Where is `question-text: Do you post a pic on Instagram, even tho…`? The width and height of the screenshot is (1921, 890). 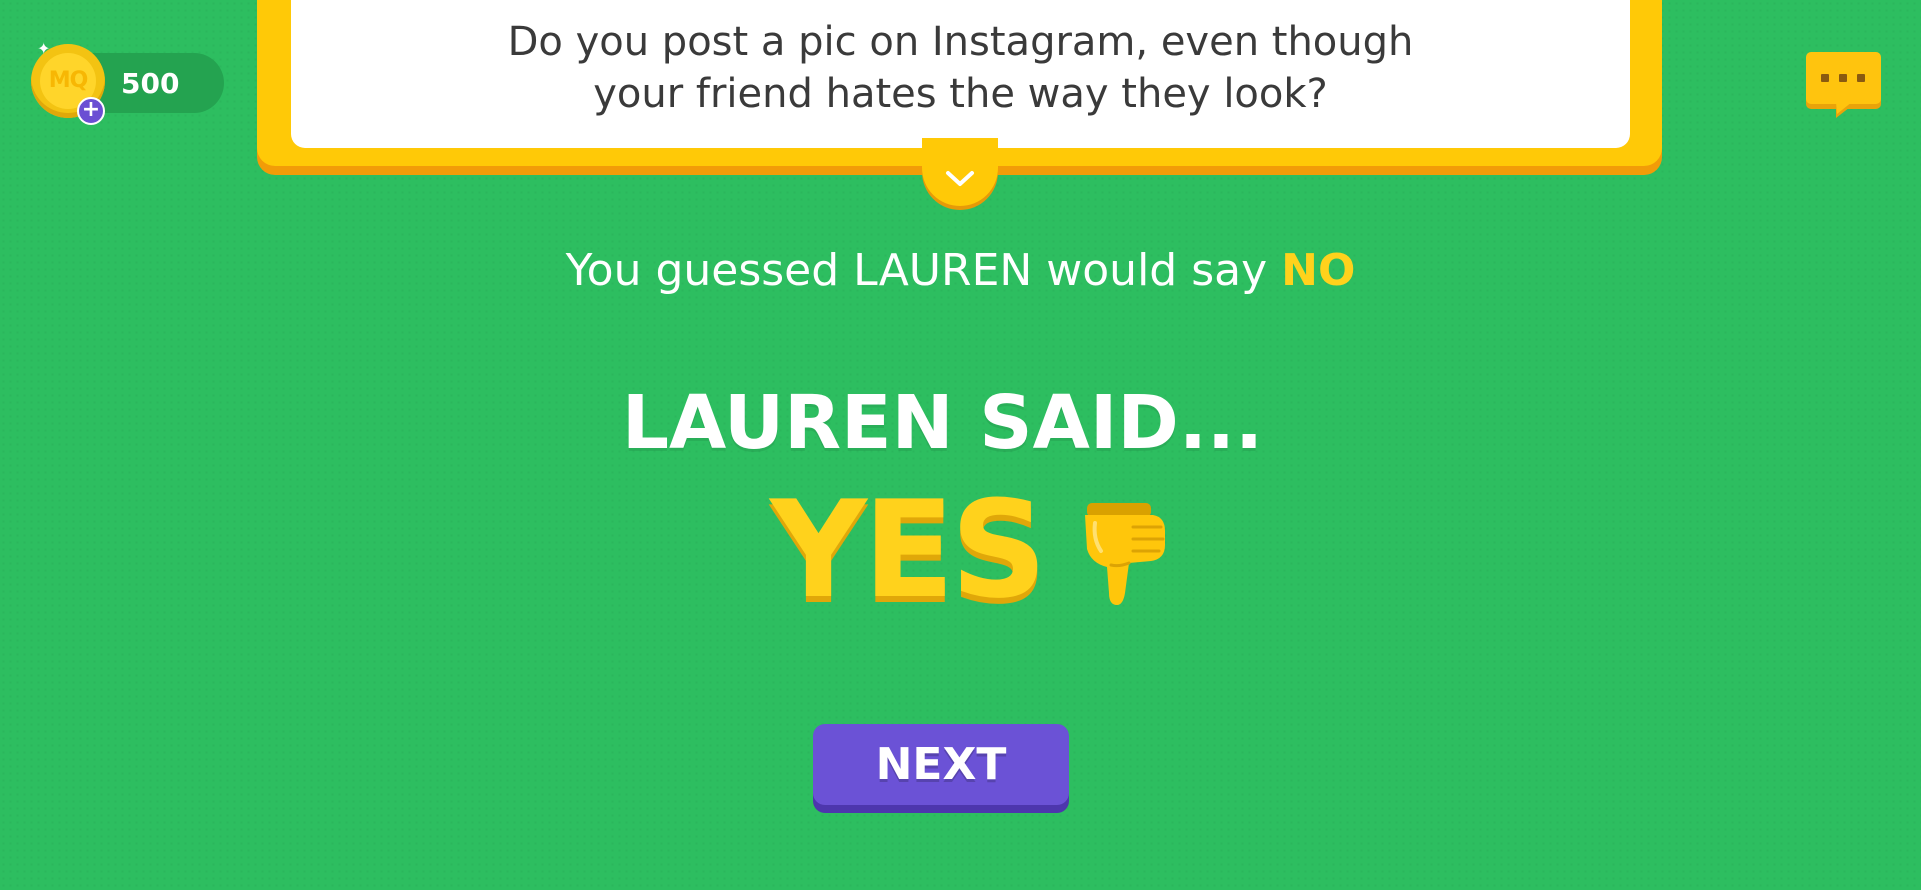 question-text: Do you post a pic on Instagram, even tho… is located at coordinates (960, 68).